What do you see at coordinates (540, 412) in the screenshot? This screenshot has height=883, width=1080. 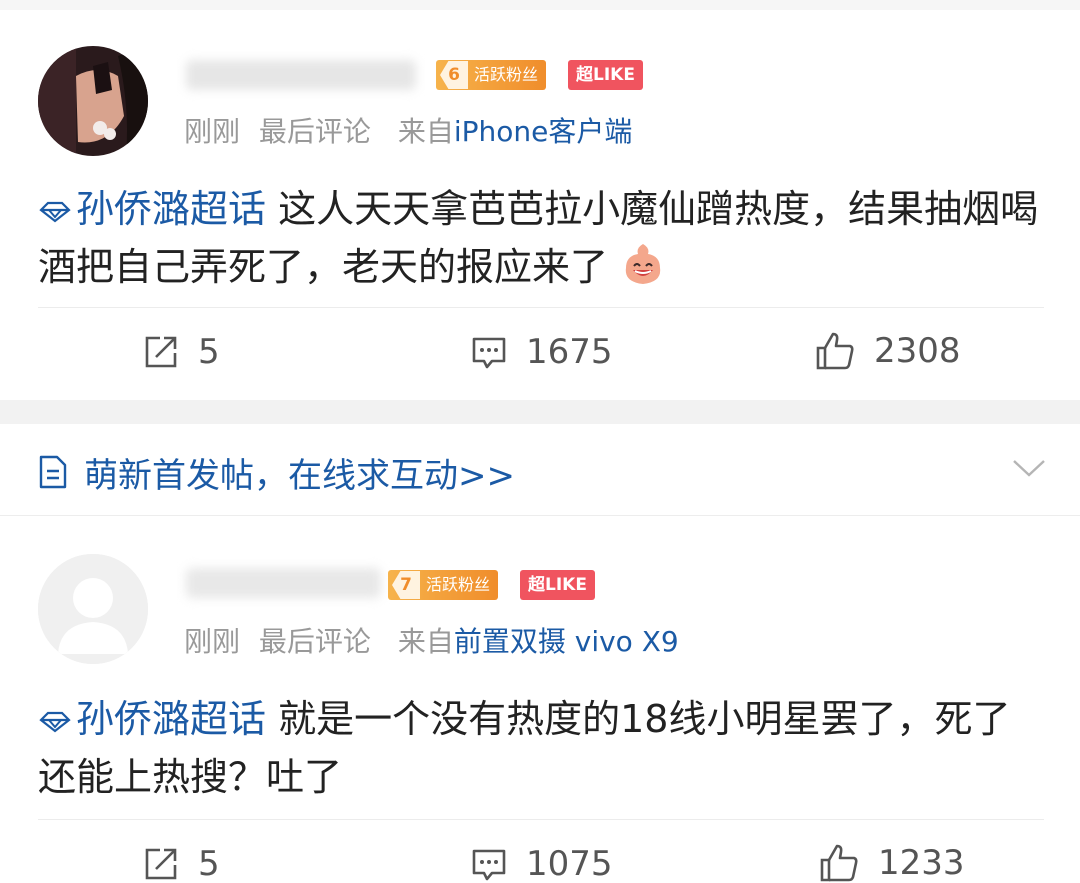 I see `section-separator` at bounding box center [540, 412].